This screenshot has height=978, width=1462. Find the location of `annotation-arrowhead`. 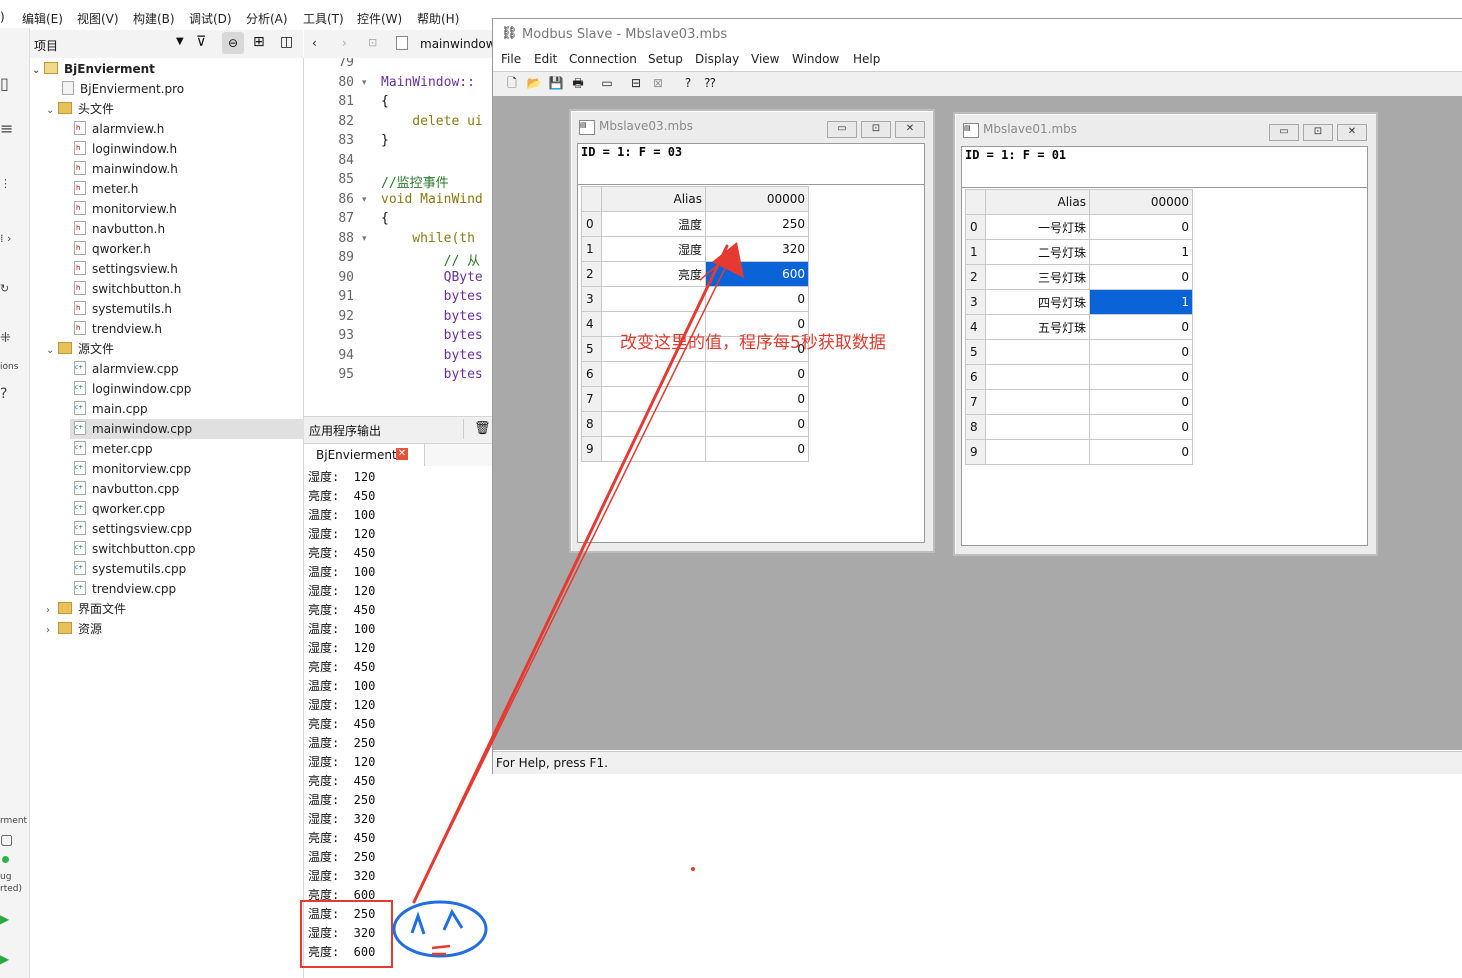

annotation-arrowhead is located at coordinates (728, 260).